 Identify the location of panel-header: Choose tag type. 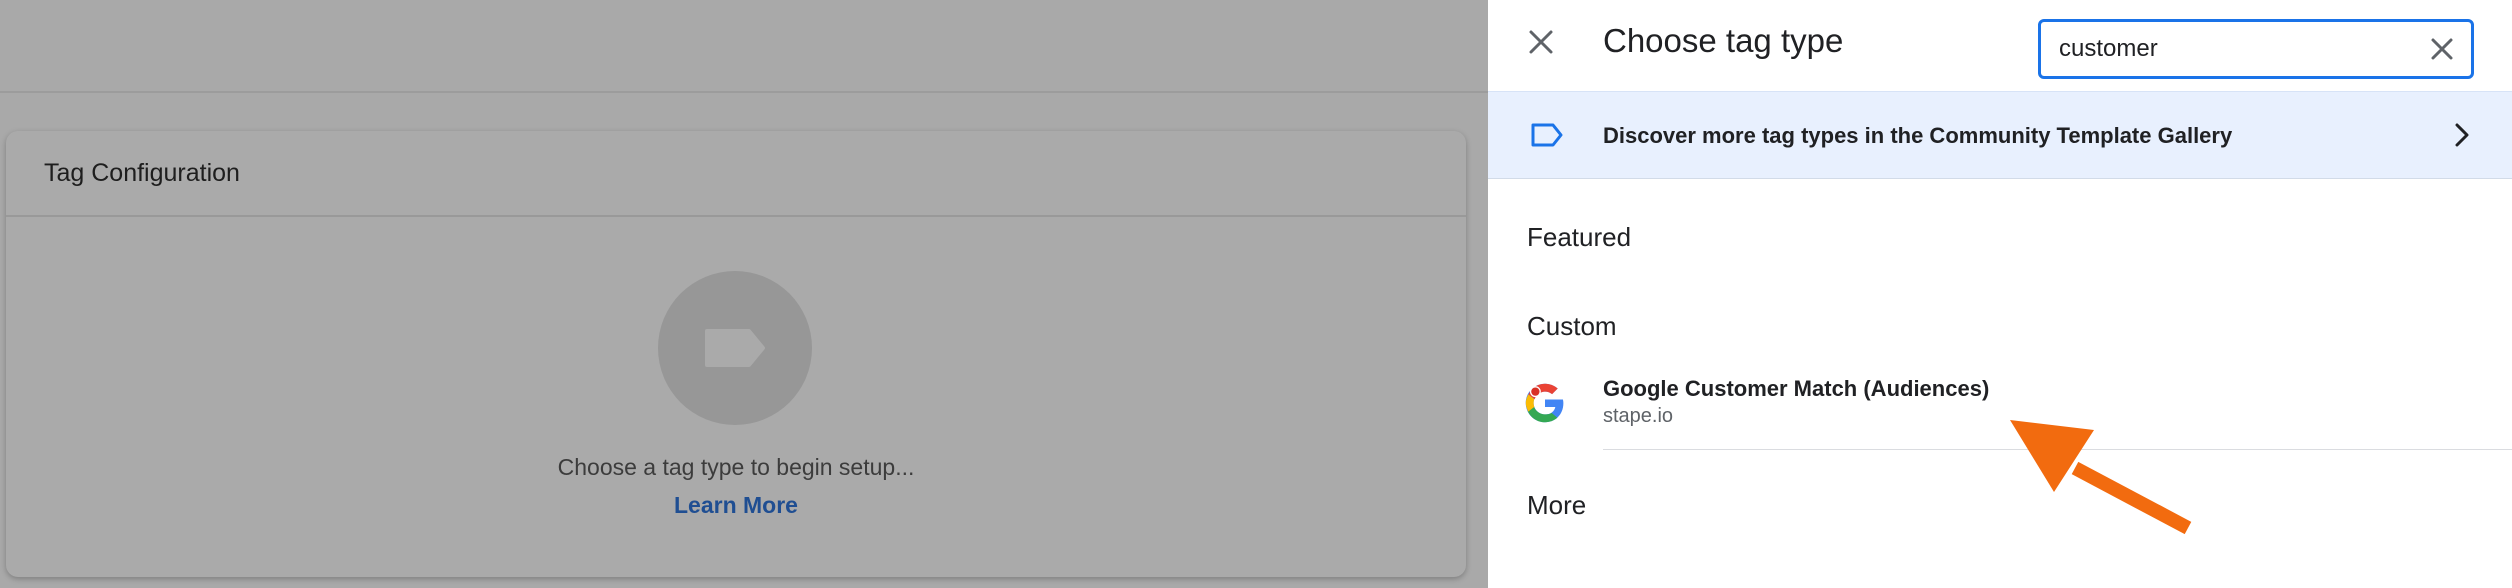
(2000, 45).